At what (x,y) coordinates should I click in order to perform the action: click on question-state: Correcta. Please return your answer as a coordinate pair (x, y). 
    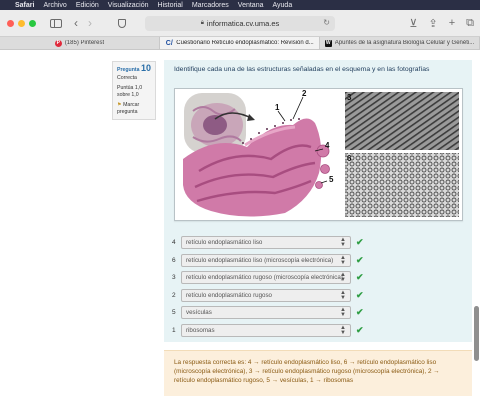
    Looking at the image, I should click on (127, 77).